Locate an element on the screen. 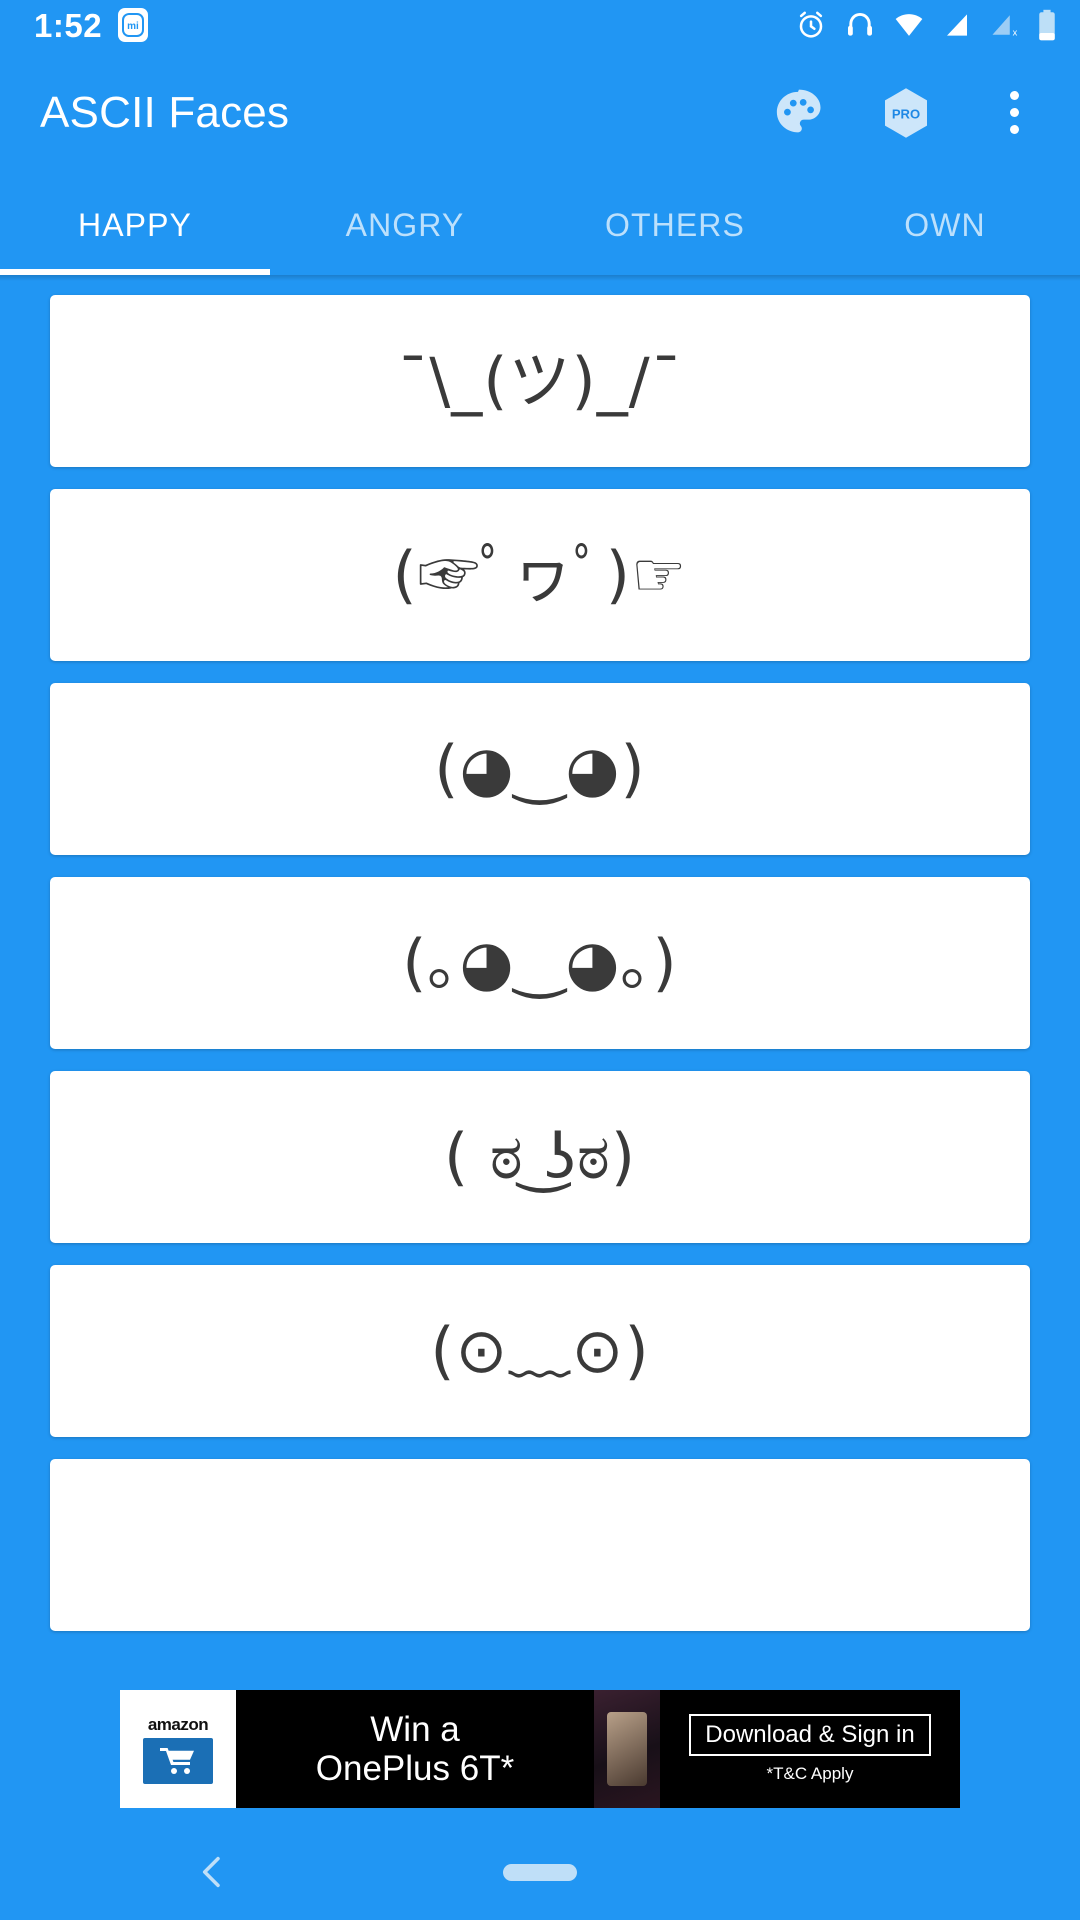 Image resolution: width=1080 pixels, height=1920 pixels. overflow-menu-button is located at coordinates (1014, 113).